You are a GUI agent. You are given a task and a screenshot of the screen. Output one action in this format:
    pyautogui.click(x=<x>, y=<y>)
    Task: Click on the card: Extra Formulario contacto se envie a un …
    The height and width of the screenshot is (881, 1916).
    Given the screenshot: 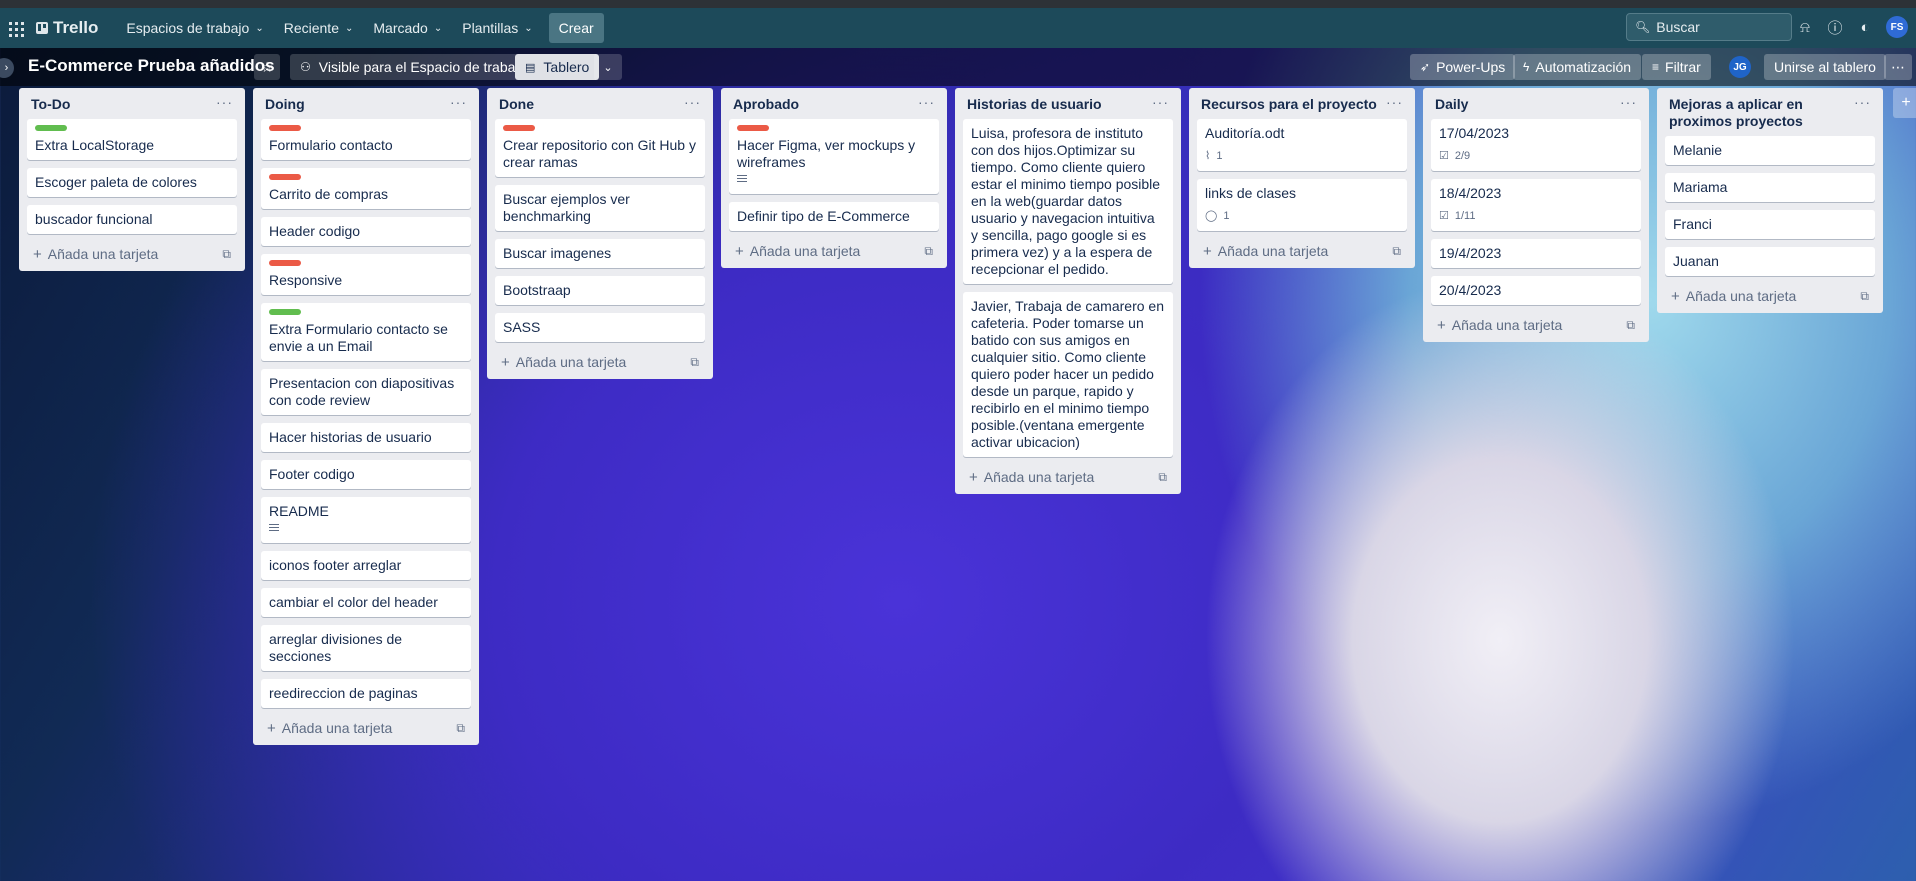 What is the action you would take?
    pyautogui.click(x=366, y=332)
    